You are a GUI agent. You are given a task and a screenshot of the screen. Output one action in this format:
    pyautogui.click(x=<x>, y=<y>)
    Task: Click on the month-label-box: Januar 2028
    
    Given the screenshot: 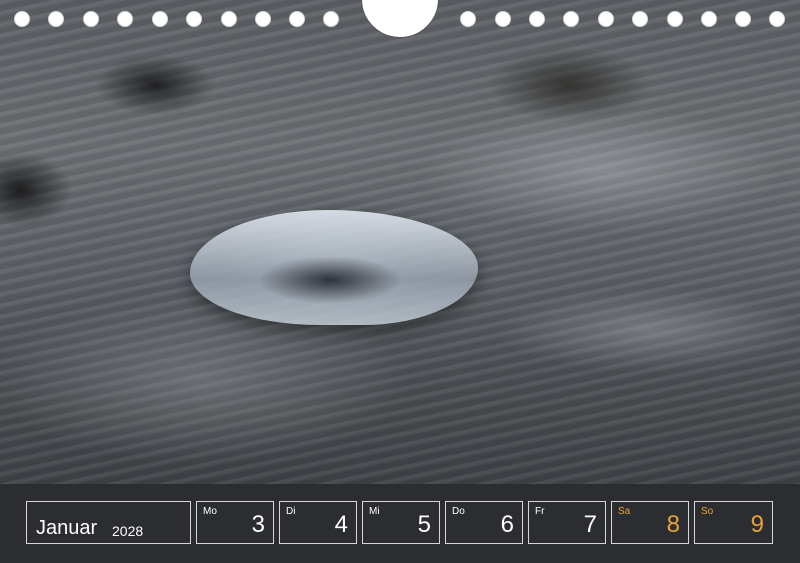 What is the action you would take?
    pyautogui.click(x=108, y=522)
    